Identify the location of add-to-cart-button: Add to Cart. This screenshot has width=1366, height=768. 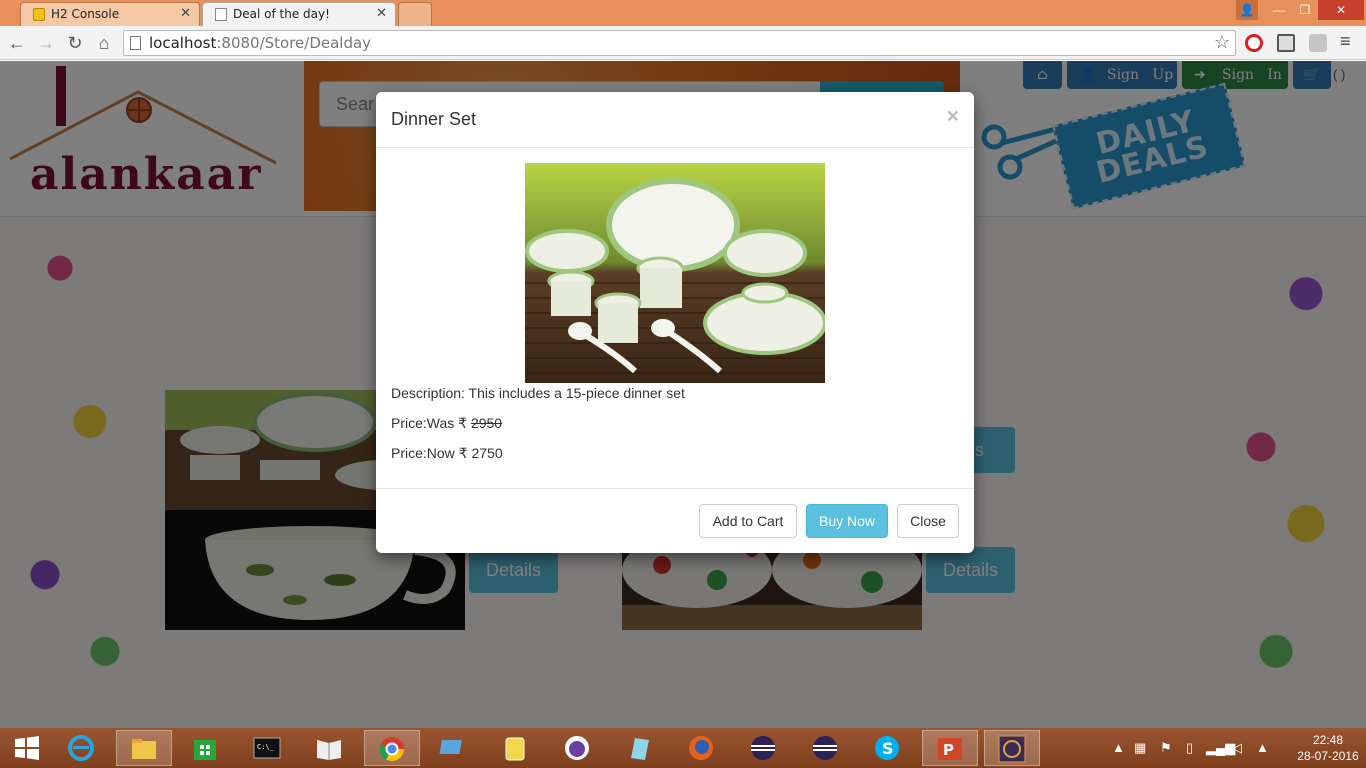
(748, 521).